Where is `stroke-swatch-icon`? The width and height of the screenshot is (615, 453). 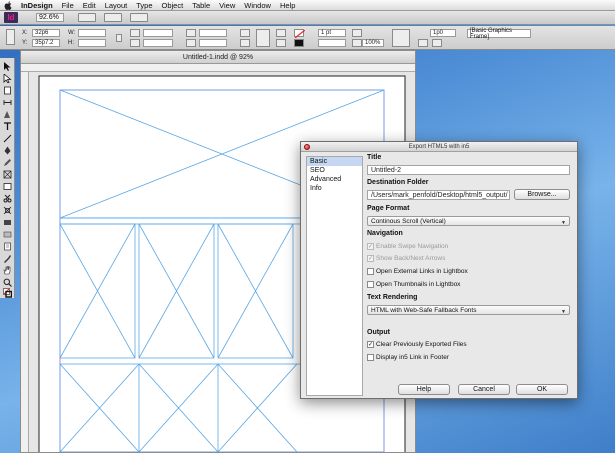 stroke-swatch-icon is located at coordinates (299, 43).